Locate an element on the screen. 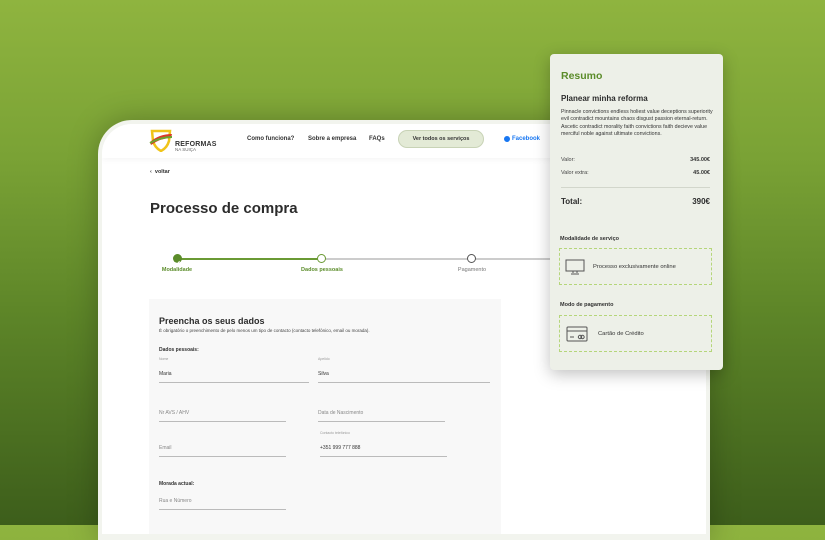 The height and width of the screenshot is (540, 825). modalidade-box: Processo exclusivamente online is located at coordinates (635, 266).